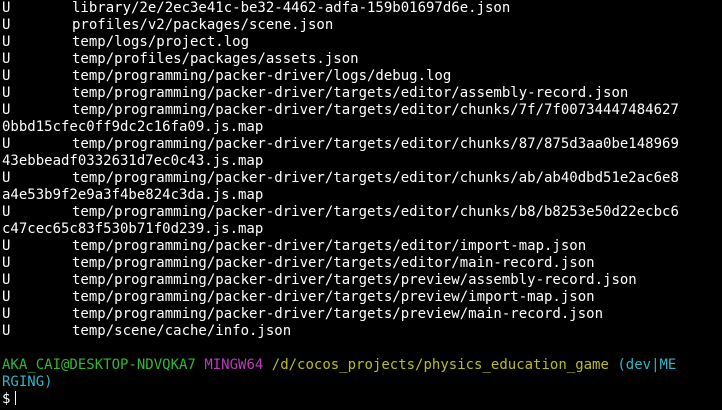 Image resolution: width=722 pixels, height=410 pixels. Describe the element at coordinates (362, 331) in the screenshot. I see `status-line: Utemp/scene/cache/info.json` at that location.